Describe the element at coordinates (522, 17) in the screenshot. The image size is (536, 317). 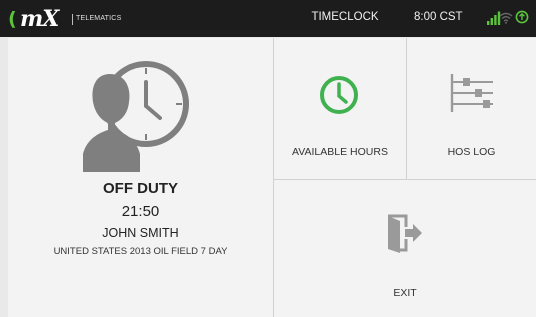
I see `gps-icon` at that location.